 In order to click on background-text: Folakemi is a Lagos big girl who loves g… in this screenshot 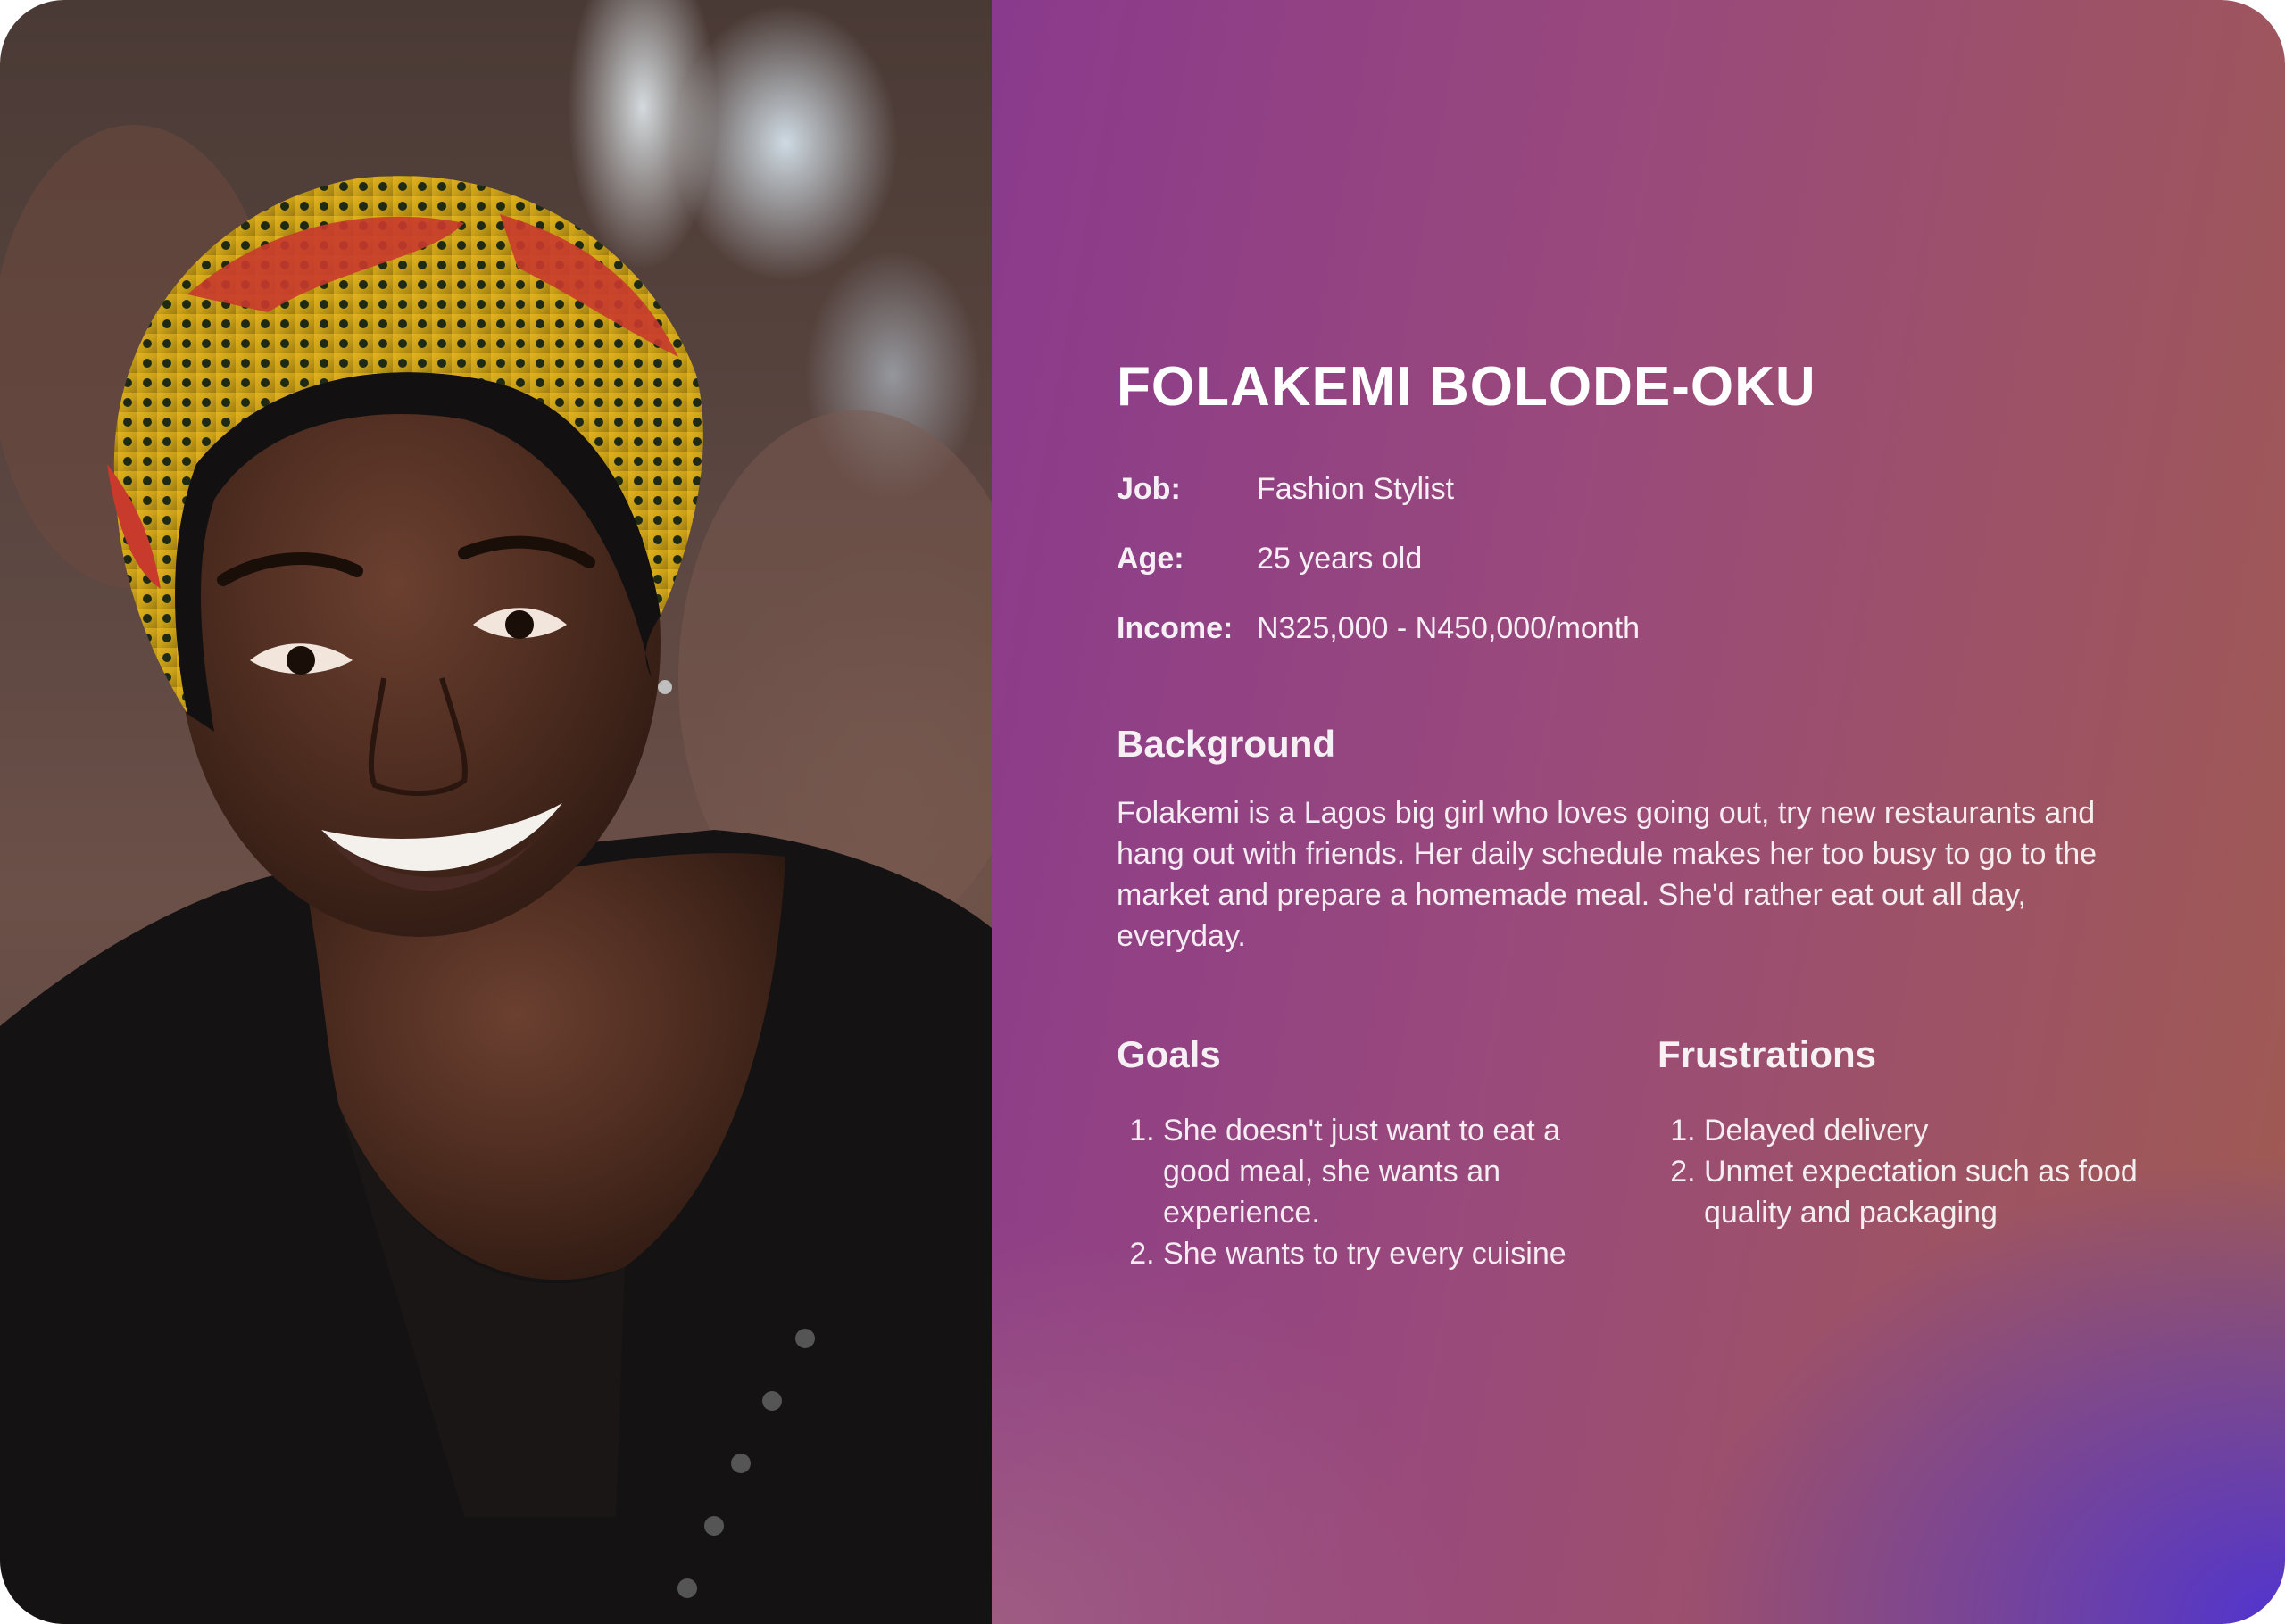, I will do `click(1607, 874)`.